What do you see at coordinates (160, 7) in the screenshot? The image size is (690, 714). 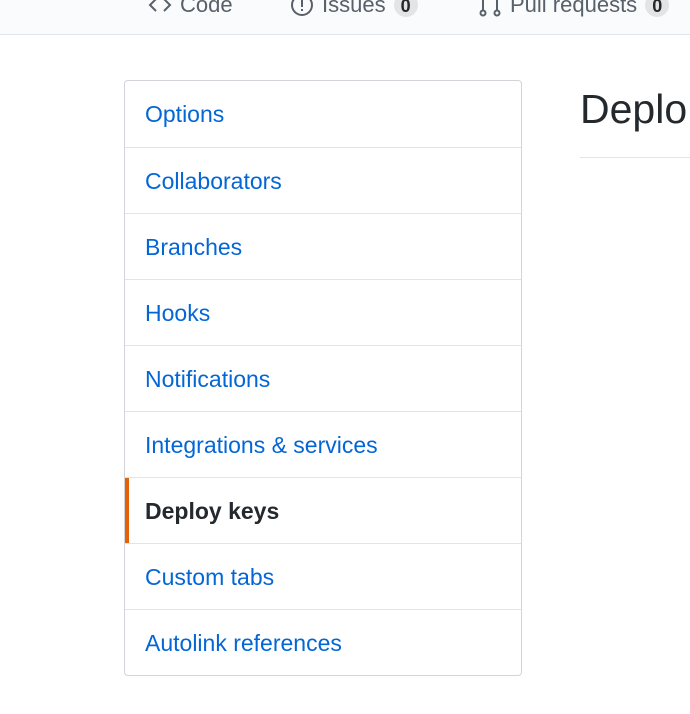 I see `code-icon` at bounding box center [160, 7].